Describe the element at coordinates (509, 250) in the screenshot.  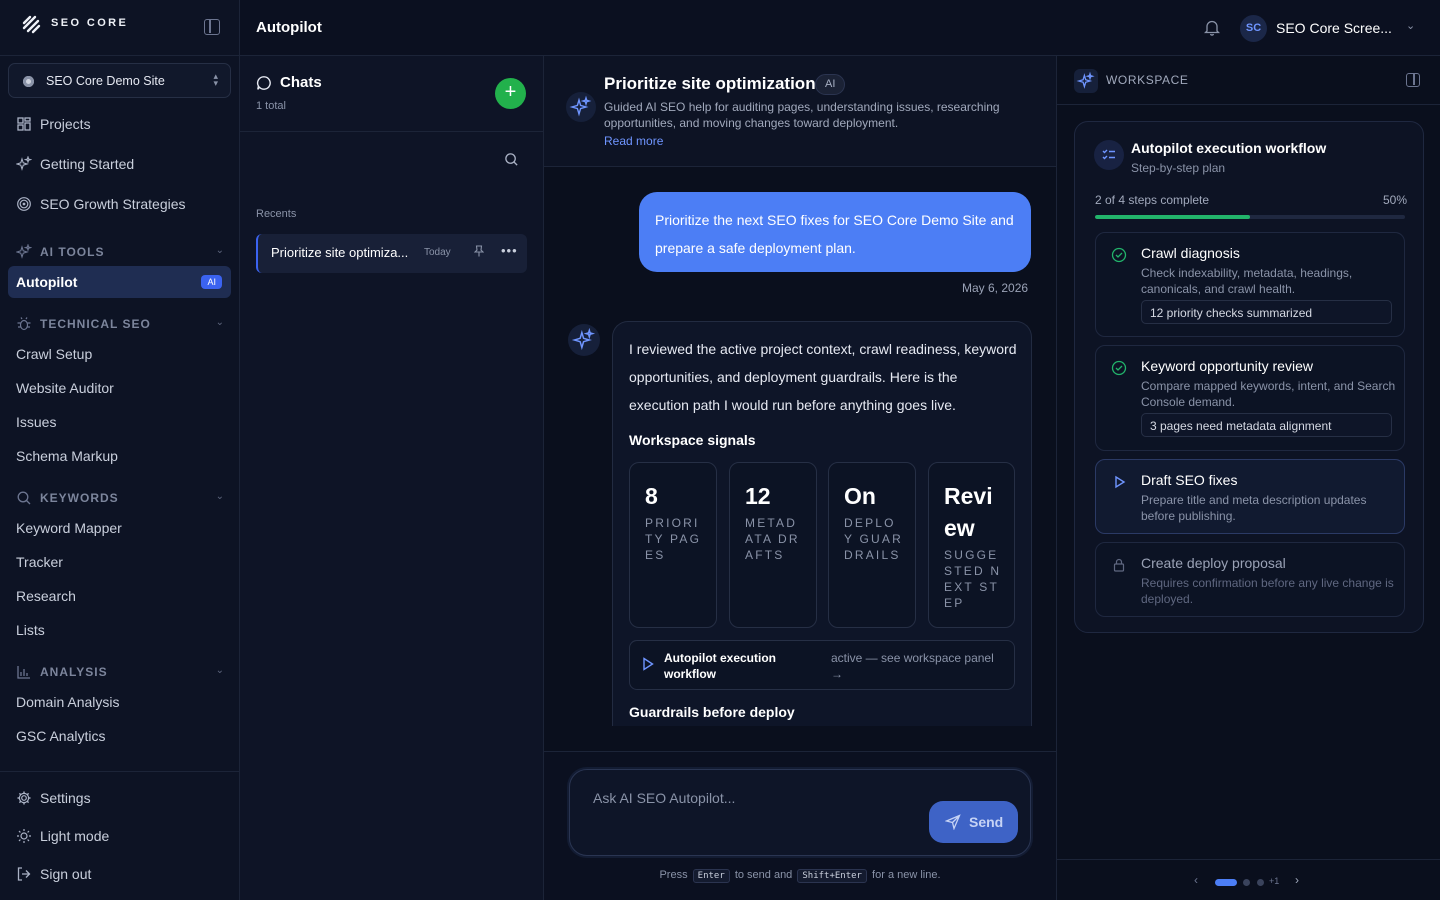
I see `more-options-icon: •••` at that location.